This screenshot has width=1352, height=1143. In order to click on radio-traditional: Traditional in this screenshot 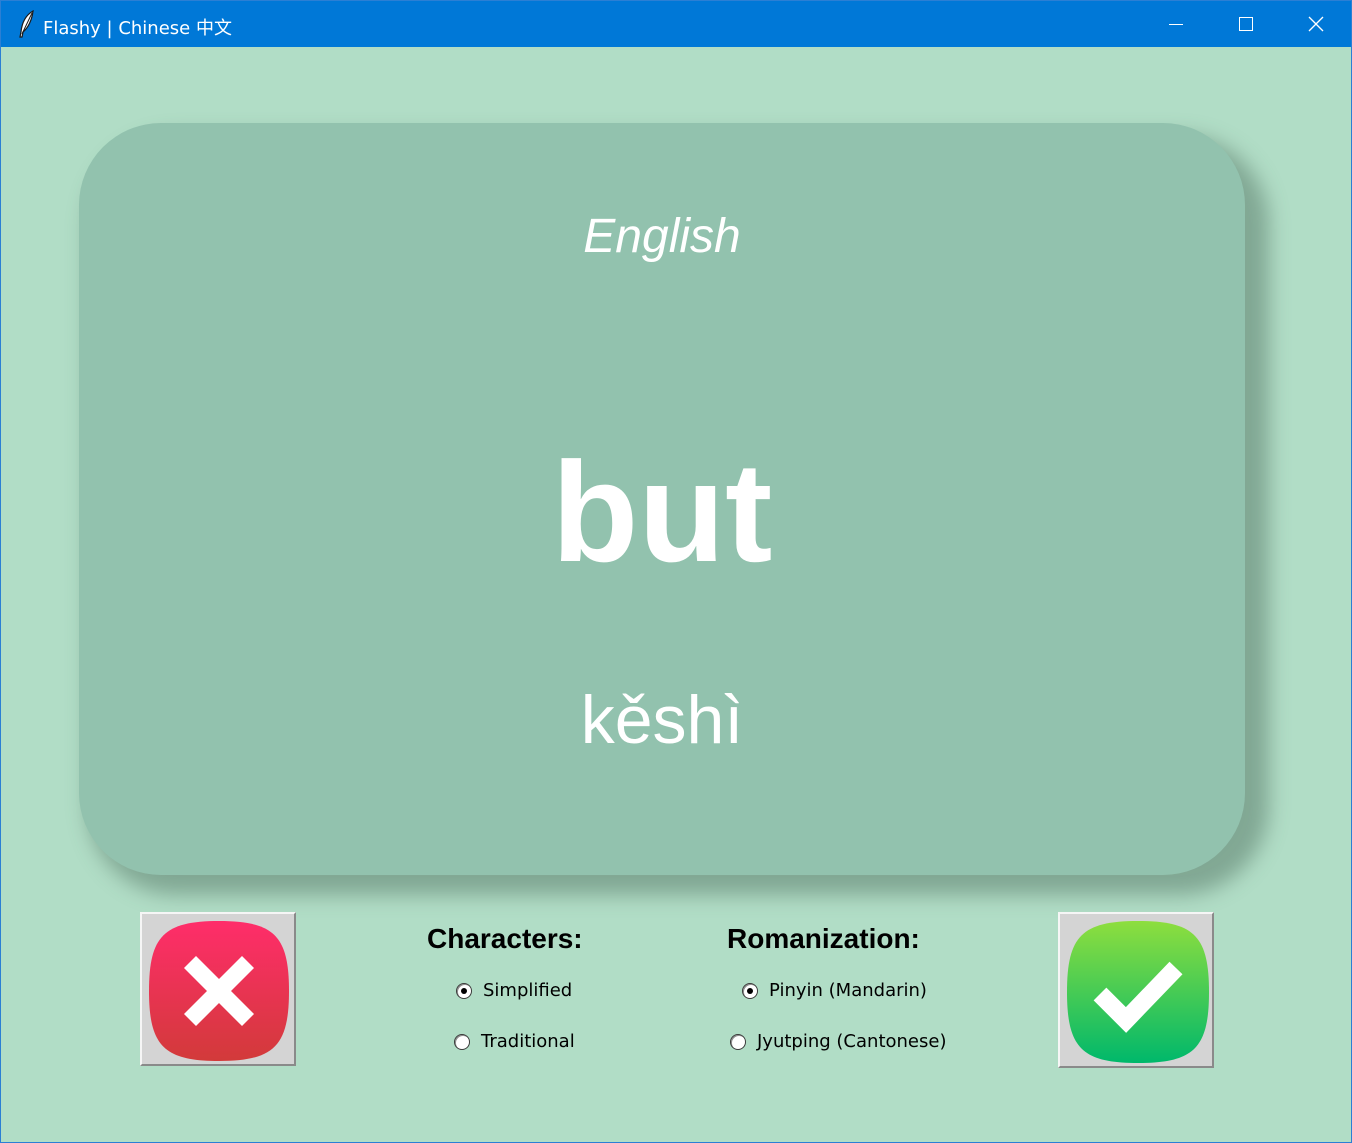, I will do `click(514, 1041)`.